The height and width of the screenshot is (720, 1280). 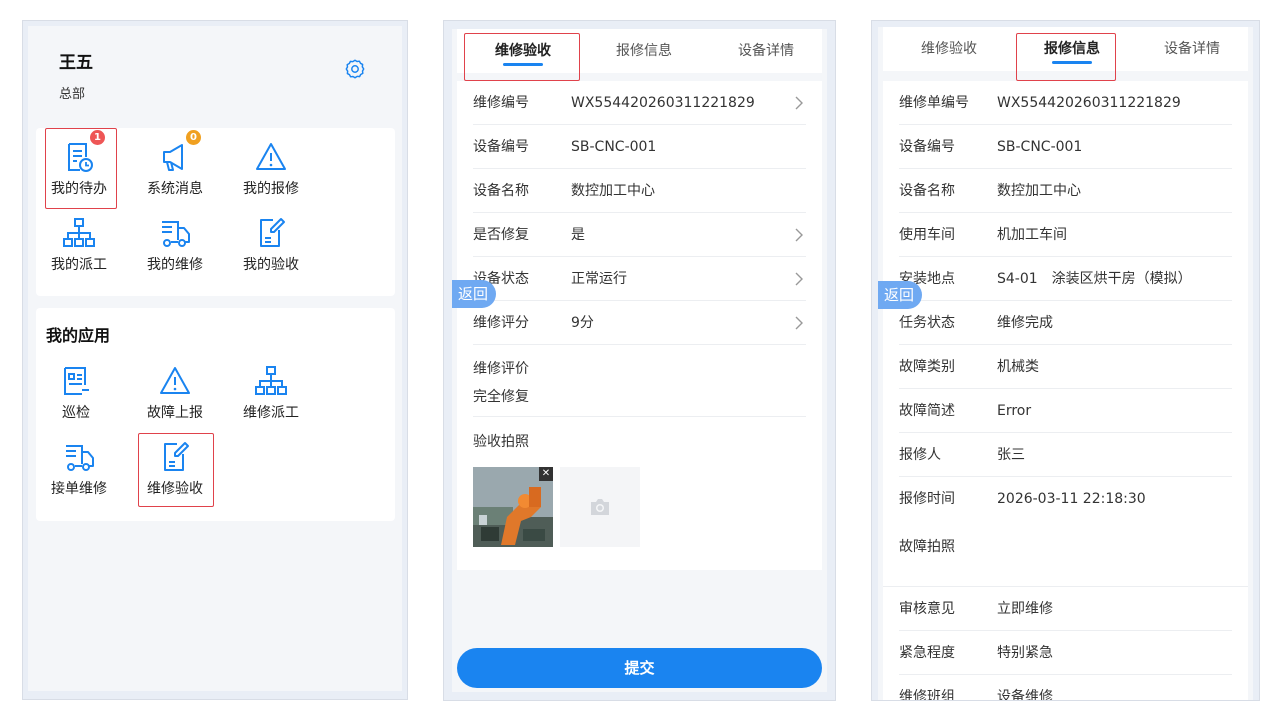 What do you see at coordinates (1071, 499) in the screenshot?
I see `field-value: 2026-03-11 22:18:30` at bounding box center [1071, 499].